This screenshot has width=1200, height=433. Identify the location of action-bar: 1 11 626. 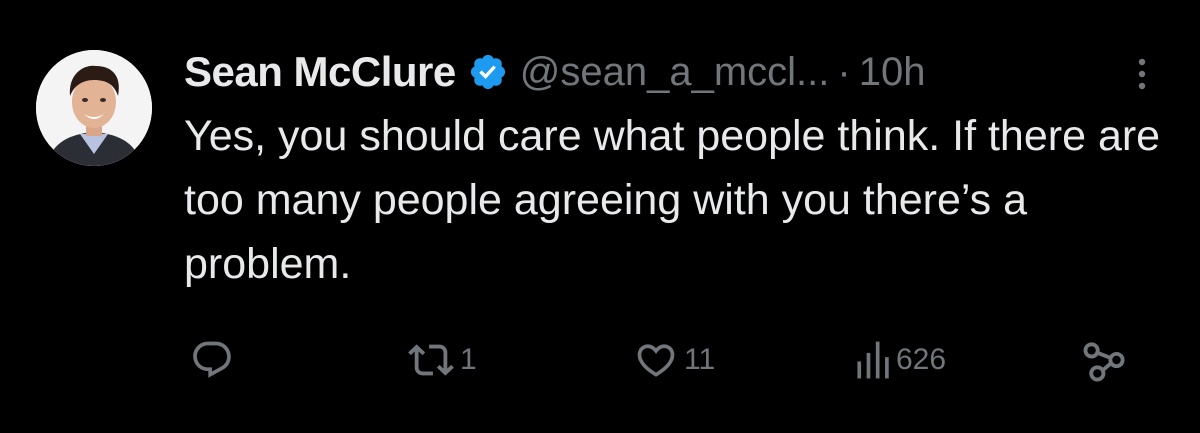
(600, 360).